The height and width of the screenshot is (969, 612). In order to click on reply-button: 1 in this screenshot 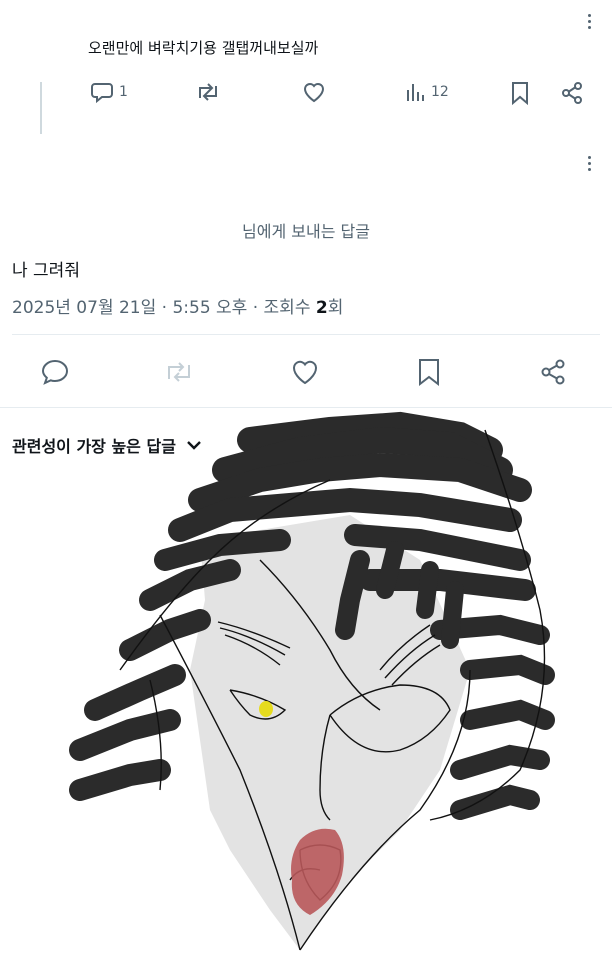, I will do `click(109, 92)`.